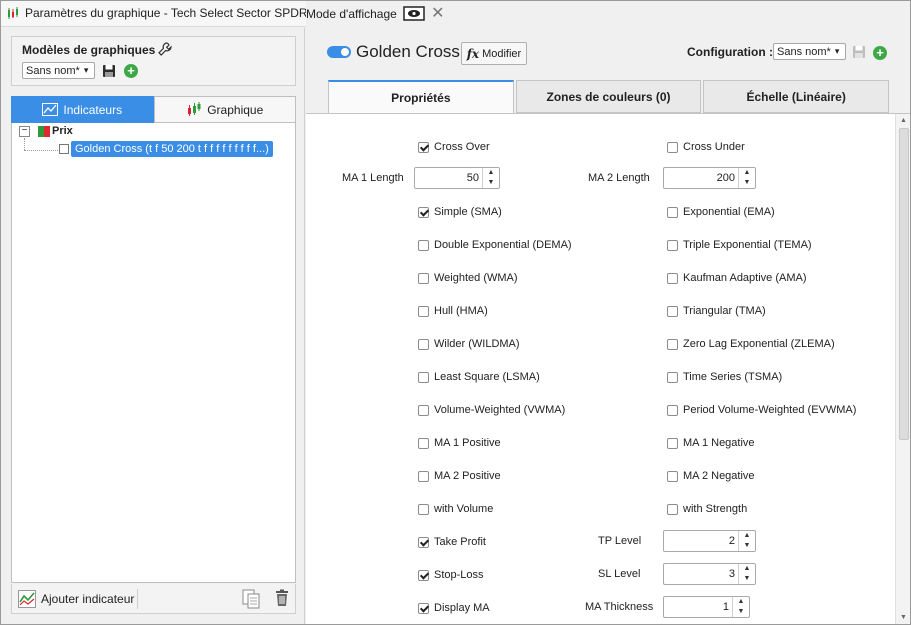  What do you see at coordinates (64, 149) in the screenshot?
I see `indicator-checkbox` at bounding box center [64, 149].